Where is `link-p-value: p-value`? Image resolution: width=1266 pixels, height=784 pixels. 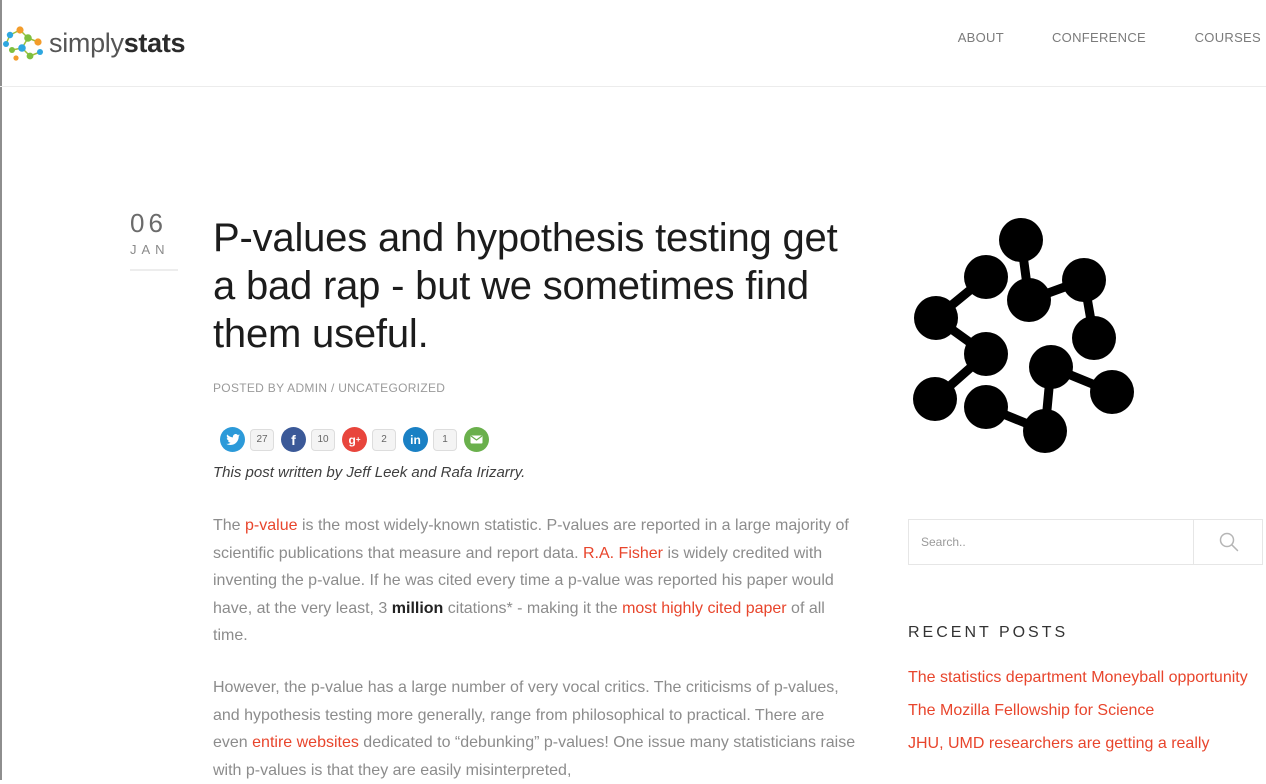 link-p-value: p-value is located at coordinates (271, 525).